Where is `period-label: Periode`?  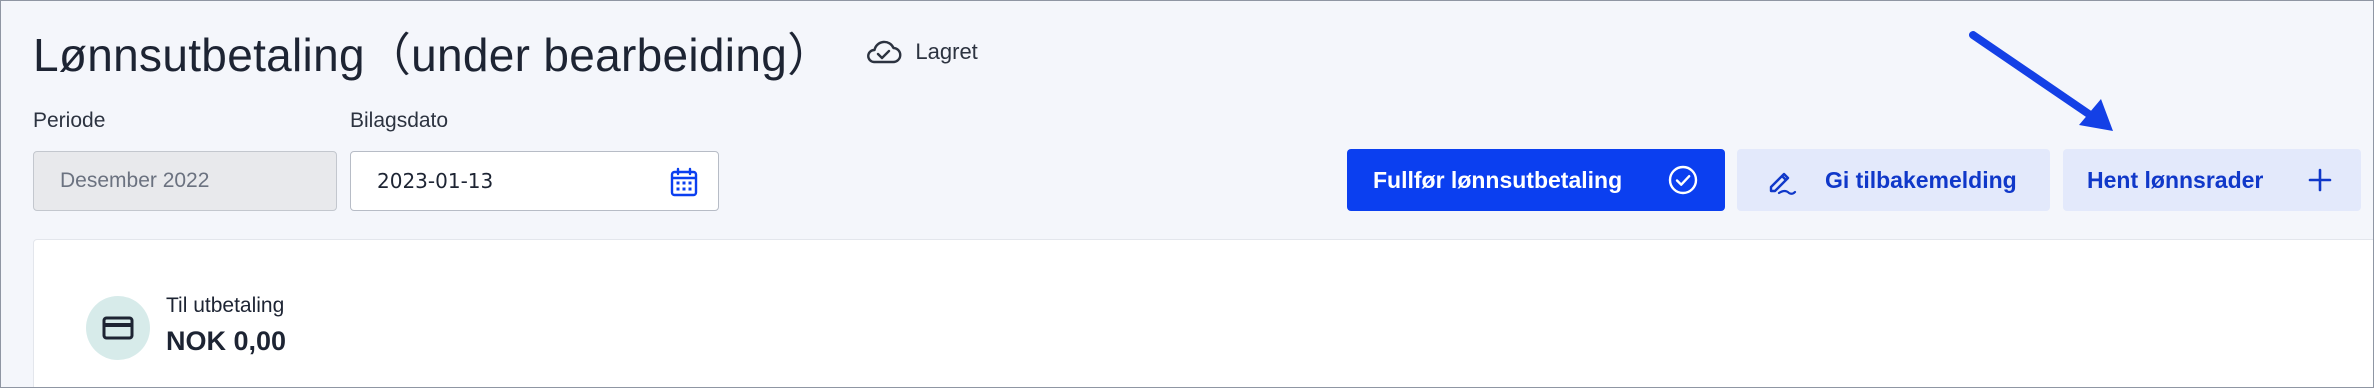 period-label: Periode is located at coordinates (69, 120).